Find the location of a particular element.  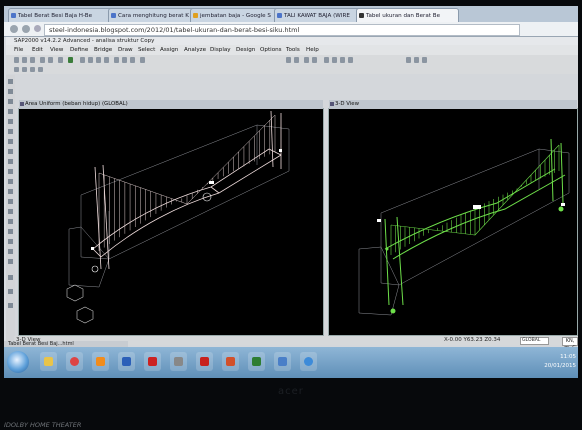

taskbar-explorer is located at coordinates (48, 361).